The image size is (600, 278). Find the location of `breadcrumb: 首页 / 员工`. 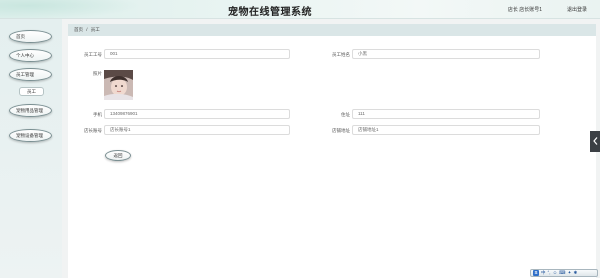

breadcrumb: 首页 / 员工 is located at coordinates (332, 30).